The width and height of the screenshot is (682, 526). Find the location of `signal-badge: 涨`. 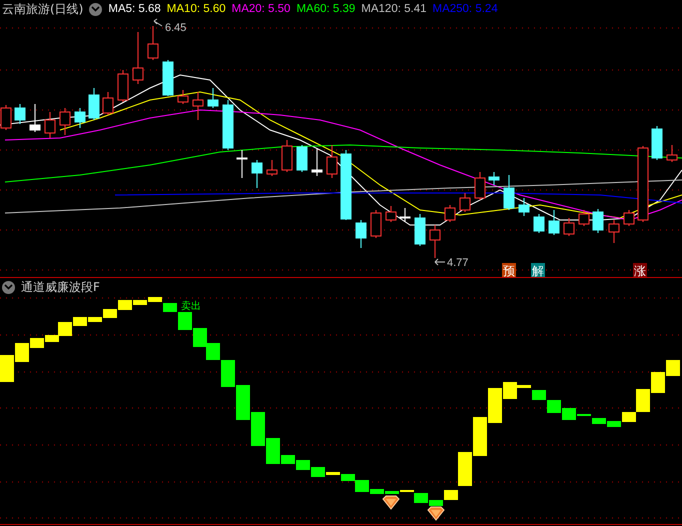

signal-badge: 涨 is located at coordinates (640, 270).